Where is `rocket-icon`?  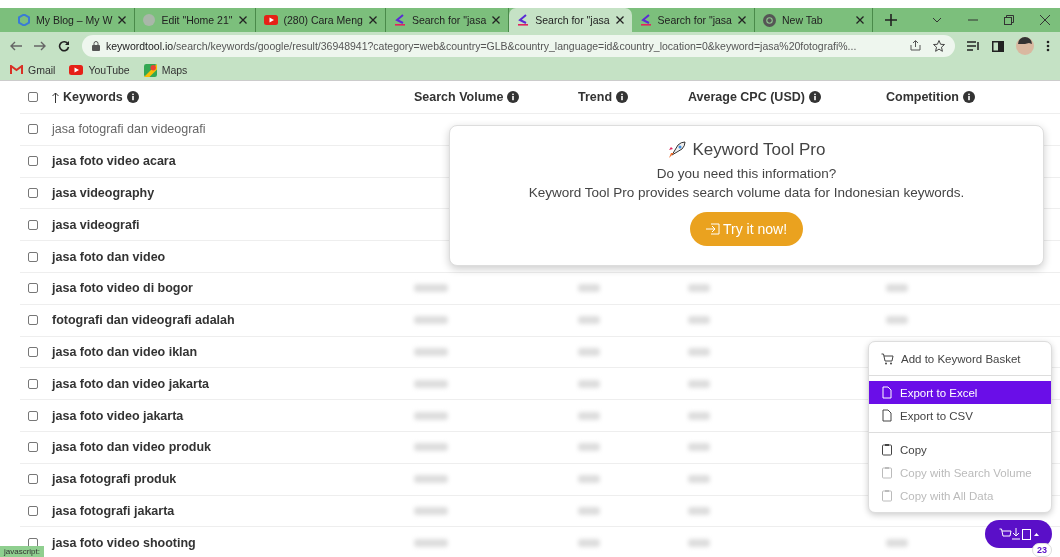 rocket-icon is located at coordinates (676, 150).